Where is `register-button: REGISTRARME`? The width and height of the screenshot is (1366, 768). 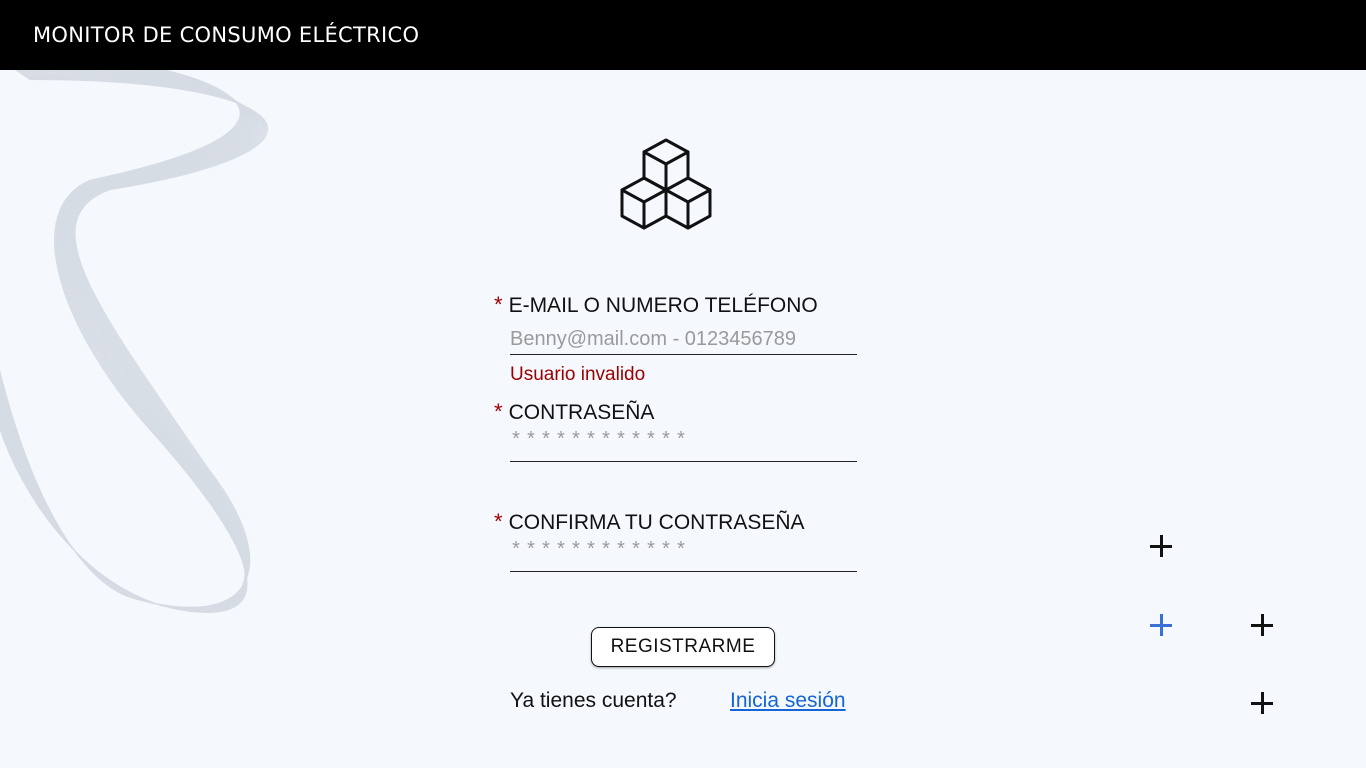
register-button: REGISTRARME is located at coordinates (683, 647).